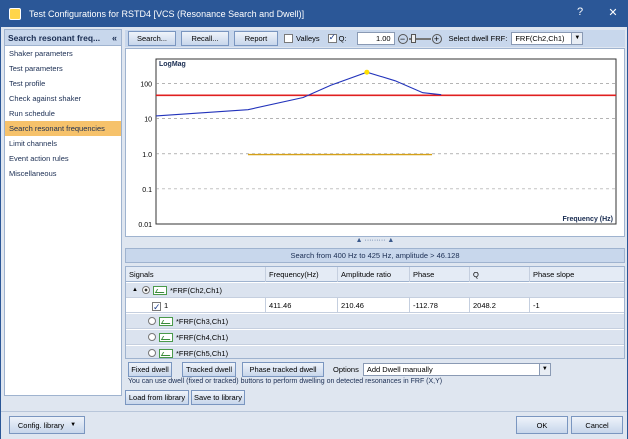 The width and height of the screenshot is (628, 439). What do you see at coordinates (540, 38) in the screenshot?
I see `dwell-frf-value: FRF(Ch2,Ch1)` at bounding box center [540, 38].